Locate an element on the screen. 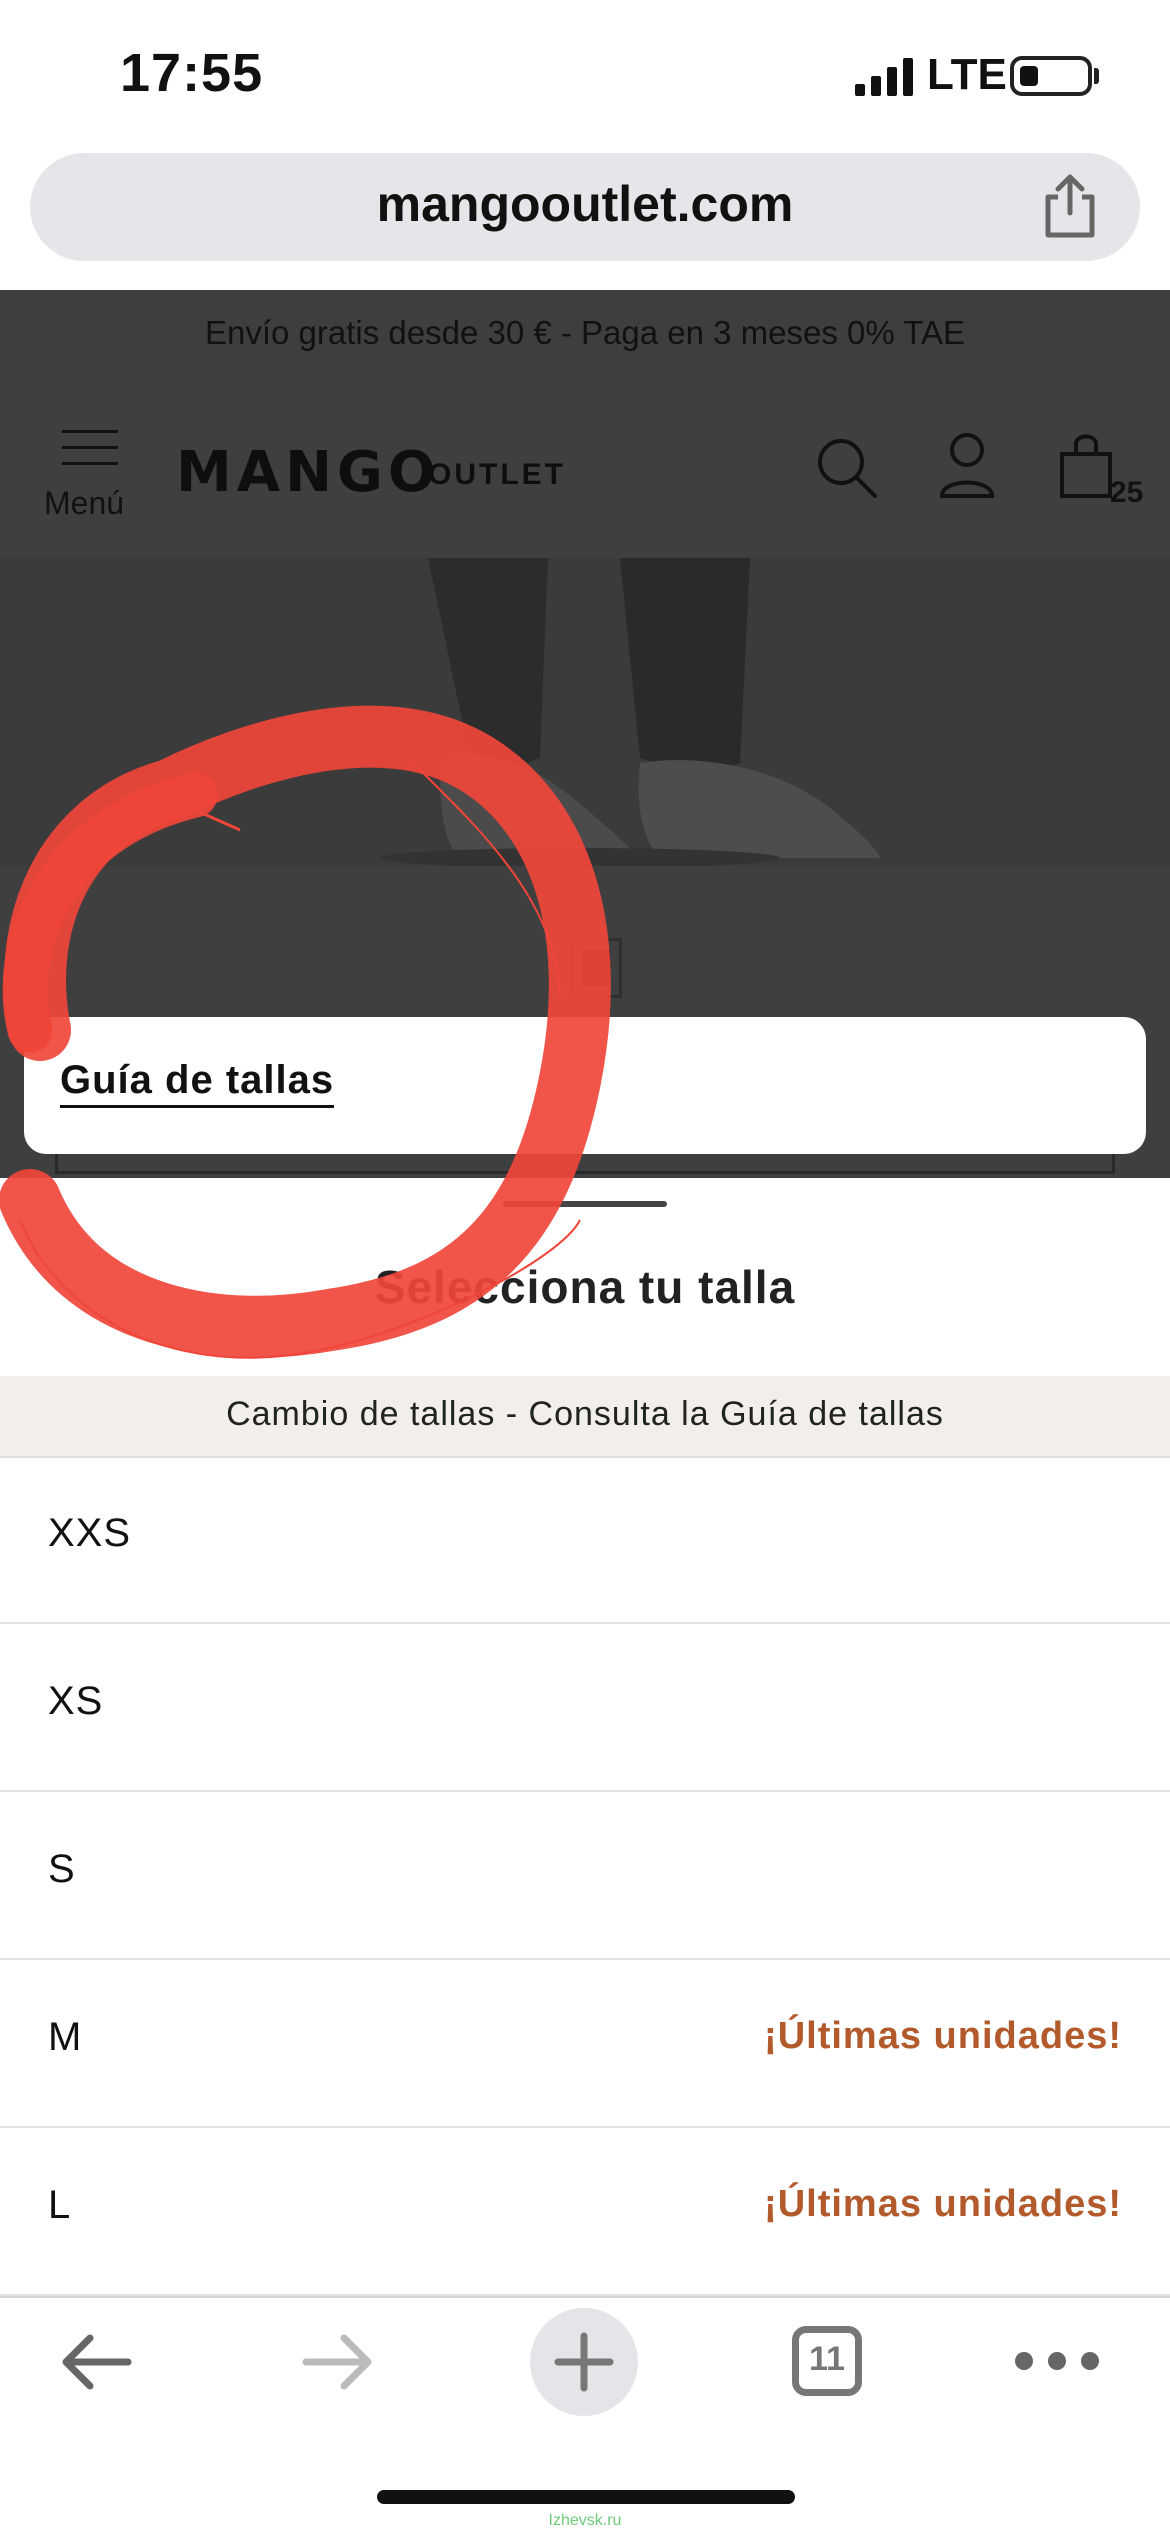 Image resolution: width=1170 pixels, height=2534 pixels. search-icon is located at coordinates (847, 468).